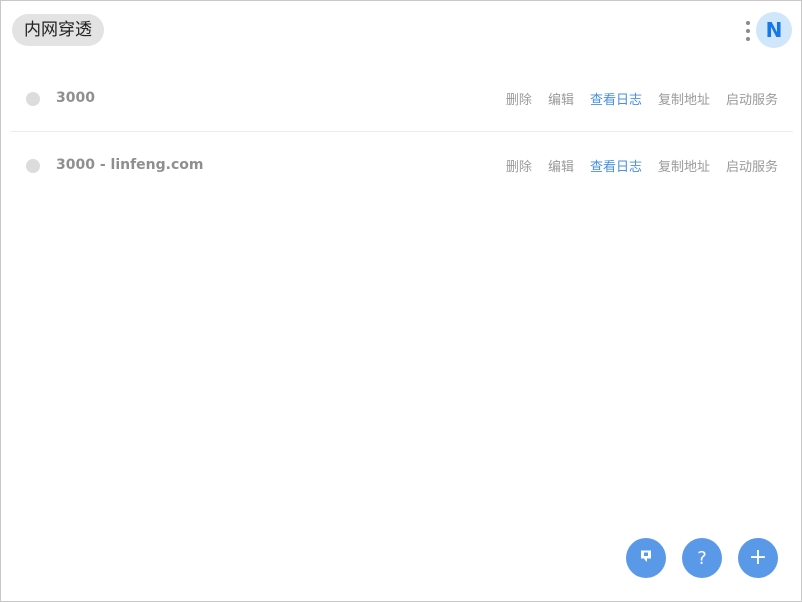 The width and height of the screenshot is (802, 602). Describe the element at coordinates (401, 98) in the screenshot. I see `tunnel-row: 3000 删除 编辑 查看日志 复制地址 启动服务` at that location.